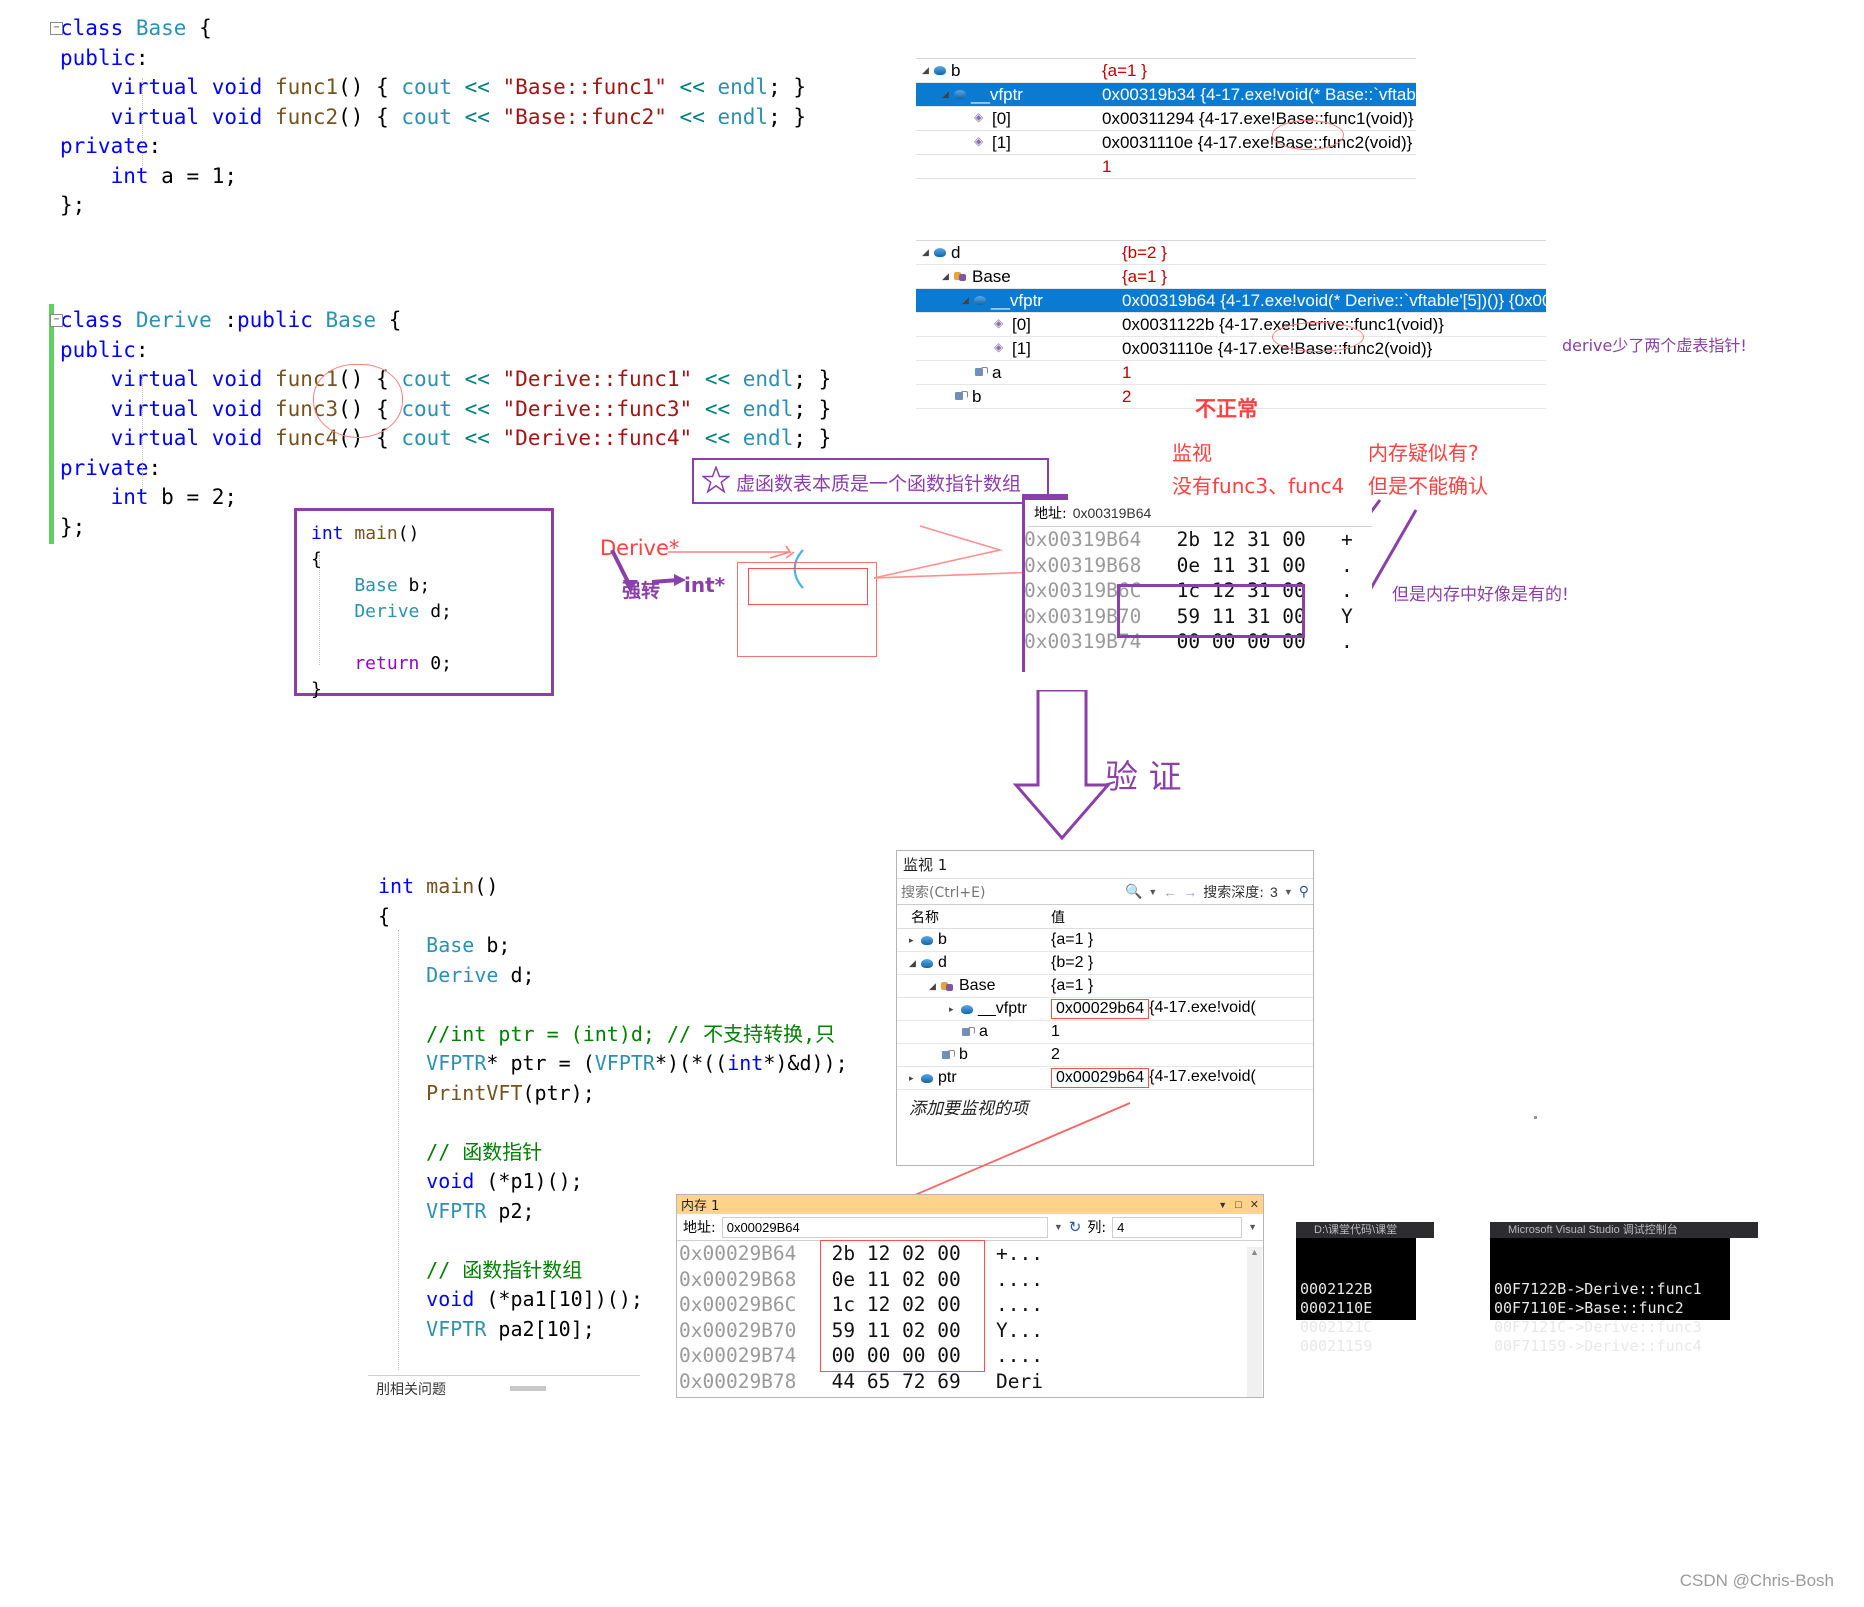 This screenshot has height=1607, width=1864. Describe the element at coordinates (186, 175) in the screenshot. I see `code-token: a =` at that location.